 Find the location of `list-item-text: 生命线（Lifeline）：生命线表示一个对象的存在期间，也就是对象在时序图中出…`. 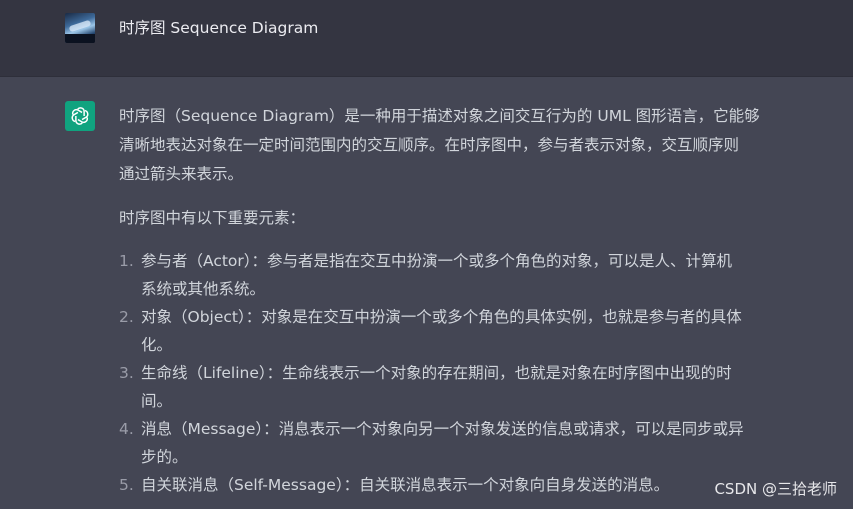

list-item-text: 生命线（Lifeline）：生命线表示一个对象的存在期间，也就是对象在时序图中出… is located at coordinates (436, 387).